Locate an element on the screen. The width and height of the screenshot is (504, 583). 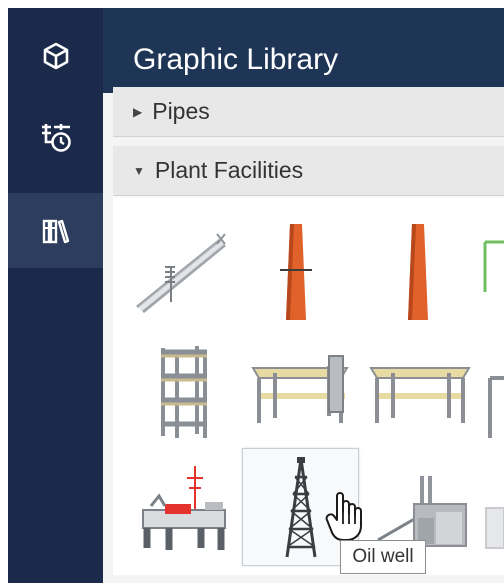
plant-timer-icon is located at coordinates (56, 138).